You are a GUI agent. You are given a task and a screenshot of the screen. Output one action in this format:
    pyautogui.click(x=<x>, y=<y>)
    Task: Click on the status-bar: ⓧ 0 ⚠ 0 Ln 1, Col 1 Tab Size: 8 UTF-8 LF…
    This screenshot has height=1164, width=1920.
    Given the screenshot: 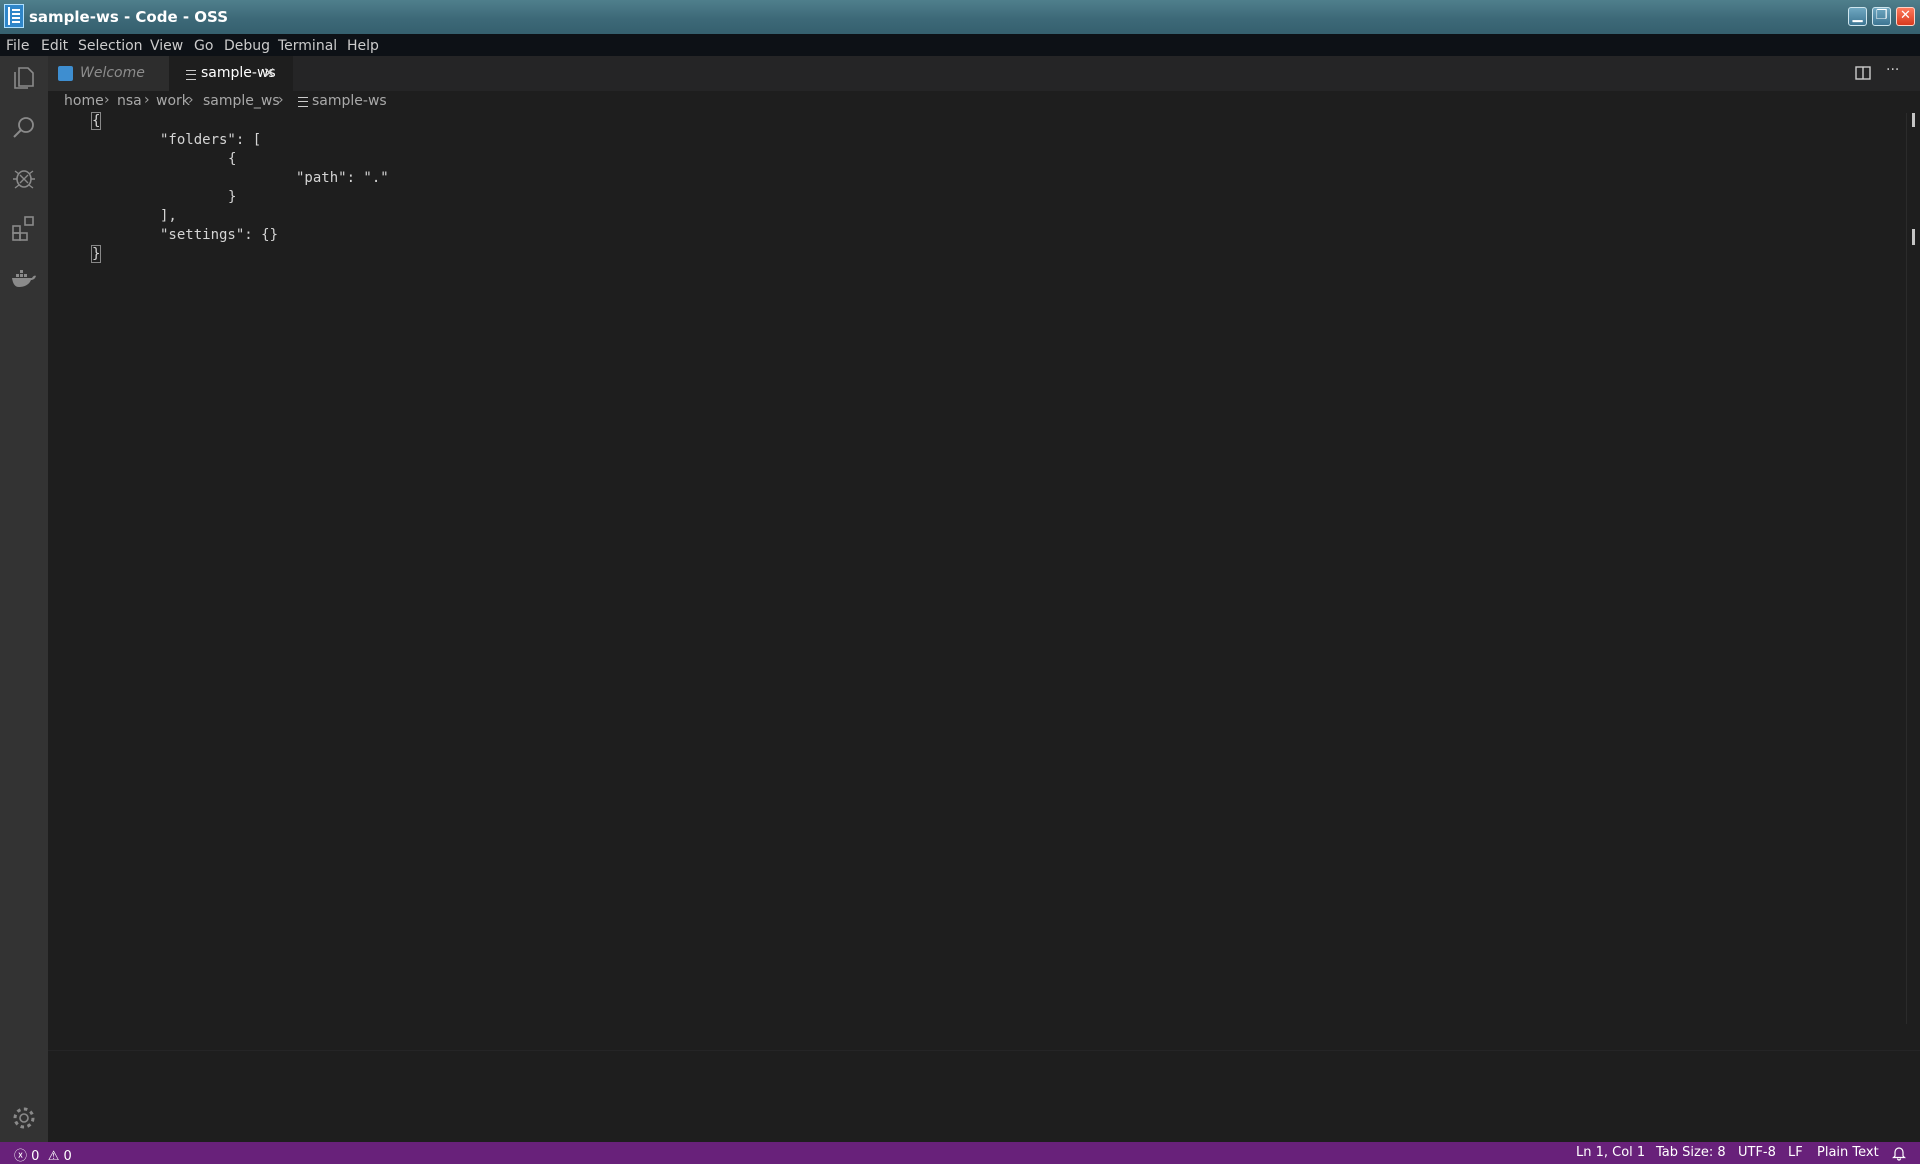 What is the action you would take?
    pyautogui.click(x=960, y=1153)
    